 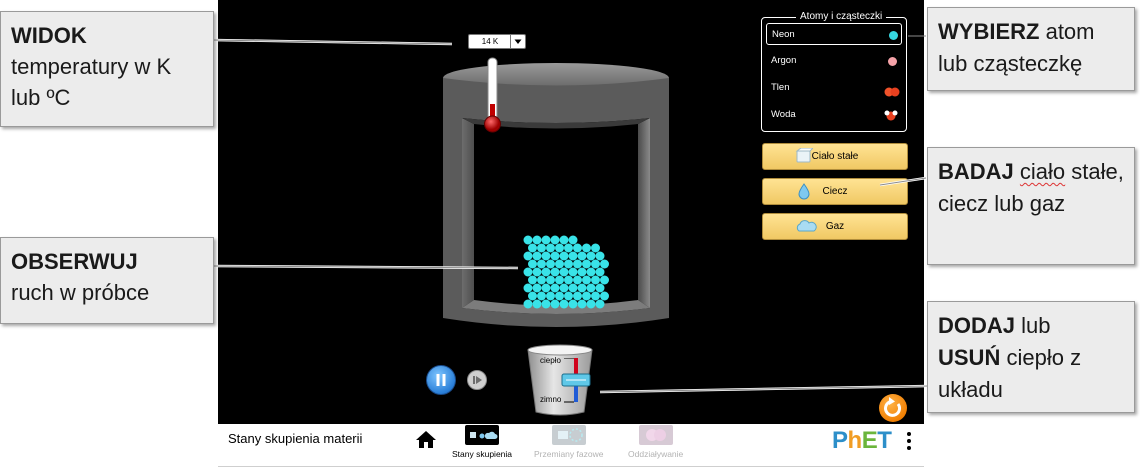 I want to click on states-screen-icon, so click(x=482, y=435).